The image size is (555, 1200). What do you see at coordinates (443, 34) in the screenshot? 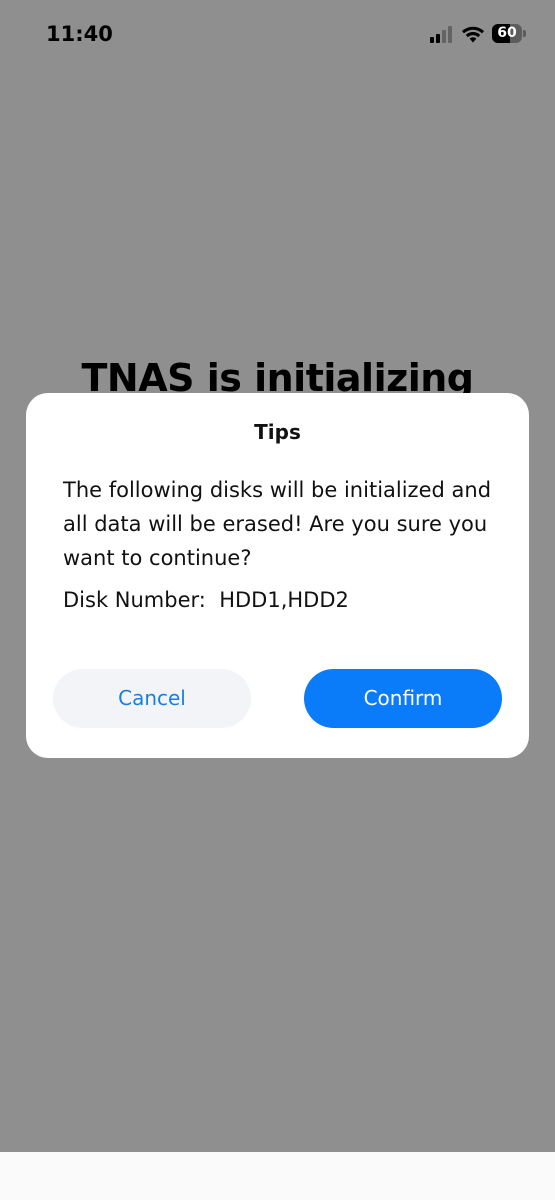
I see `cellular-signal-icon` at bounding box center [443, 34].